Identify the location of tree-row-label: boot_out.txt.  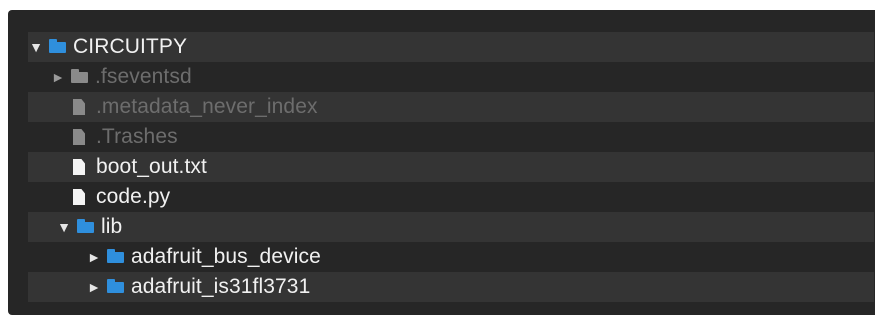
(151, 166).